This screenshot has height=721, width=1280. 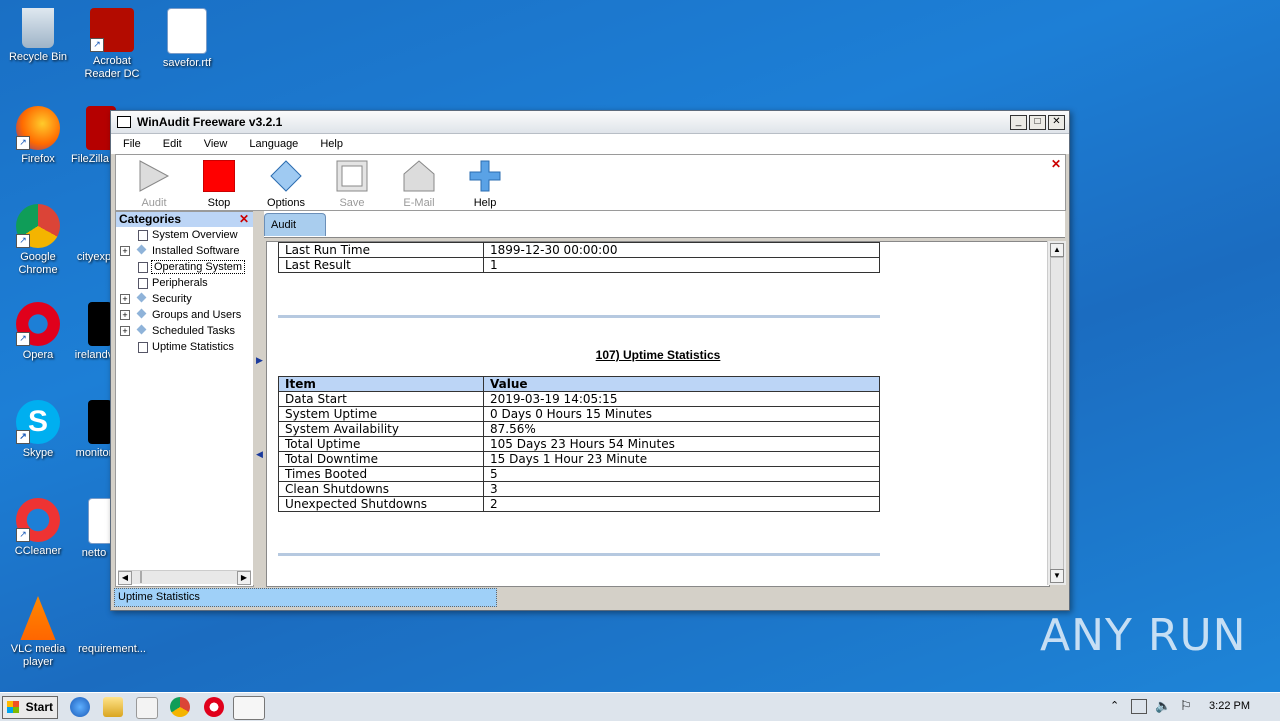 I want to click on item-cell: Clean Shutdowns, so click(x=381, y=489).